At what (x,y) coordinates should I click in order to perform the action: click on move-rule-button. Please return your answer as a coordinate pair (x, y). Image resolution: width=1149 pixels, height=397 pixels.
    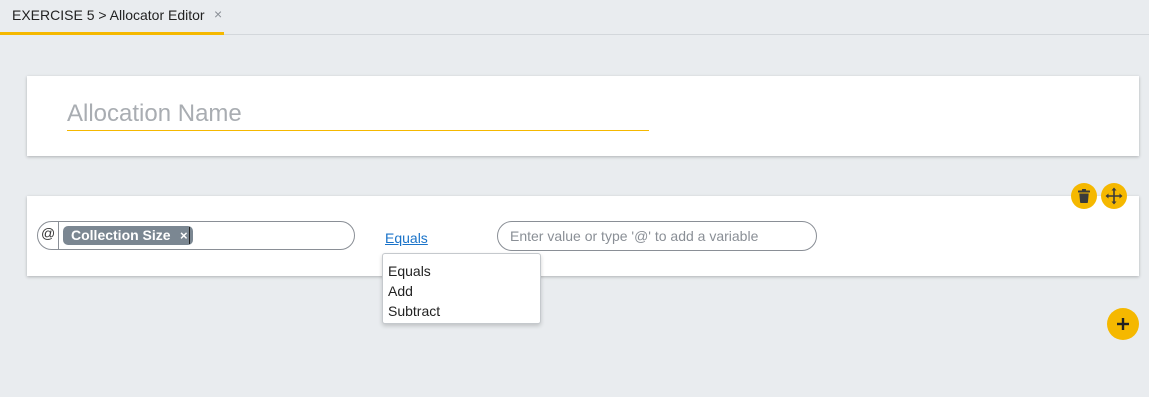
    Looking at the image, I should click on (1114, 196).